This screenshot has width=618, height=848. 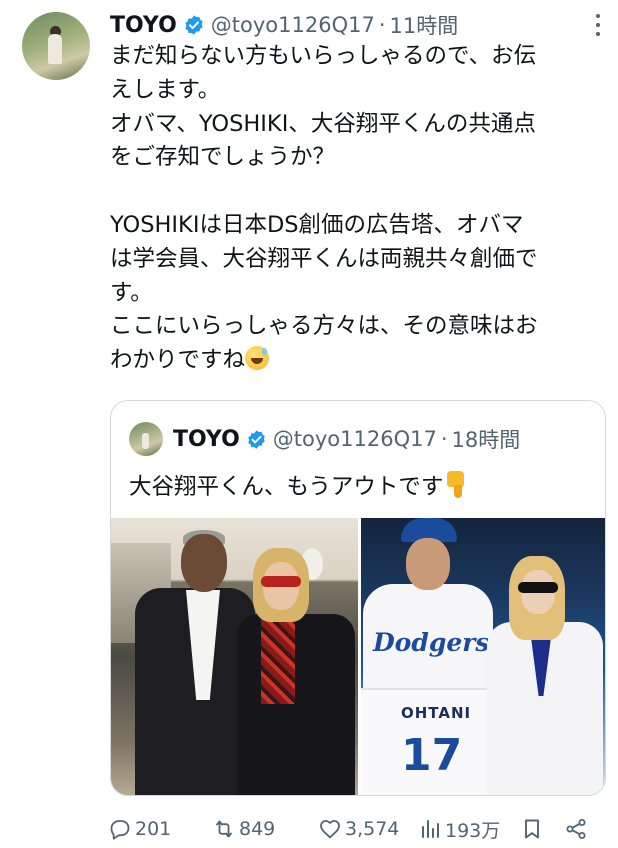 What do you see at coordinates (486, 440) in the screenshot?
I see `quoted-timestamp: 18時間` at bounding box center [486, 440].